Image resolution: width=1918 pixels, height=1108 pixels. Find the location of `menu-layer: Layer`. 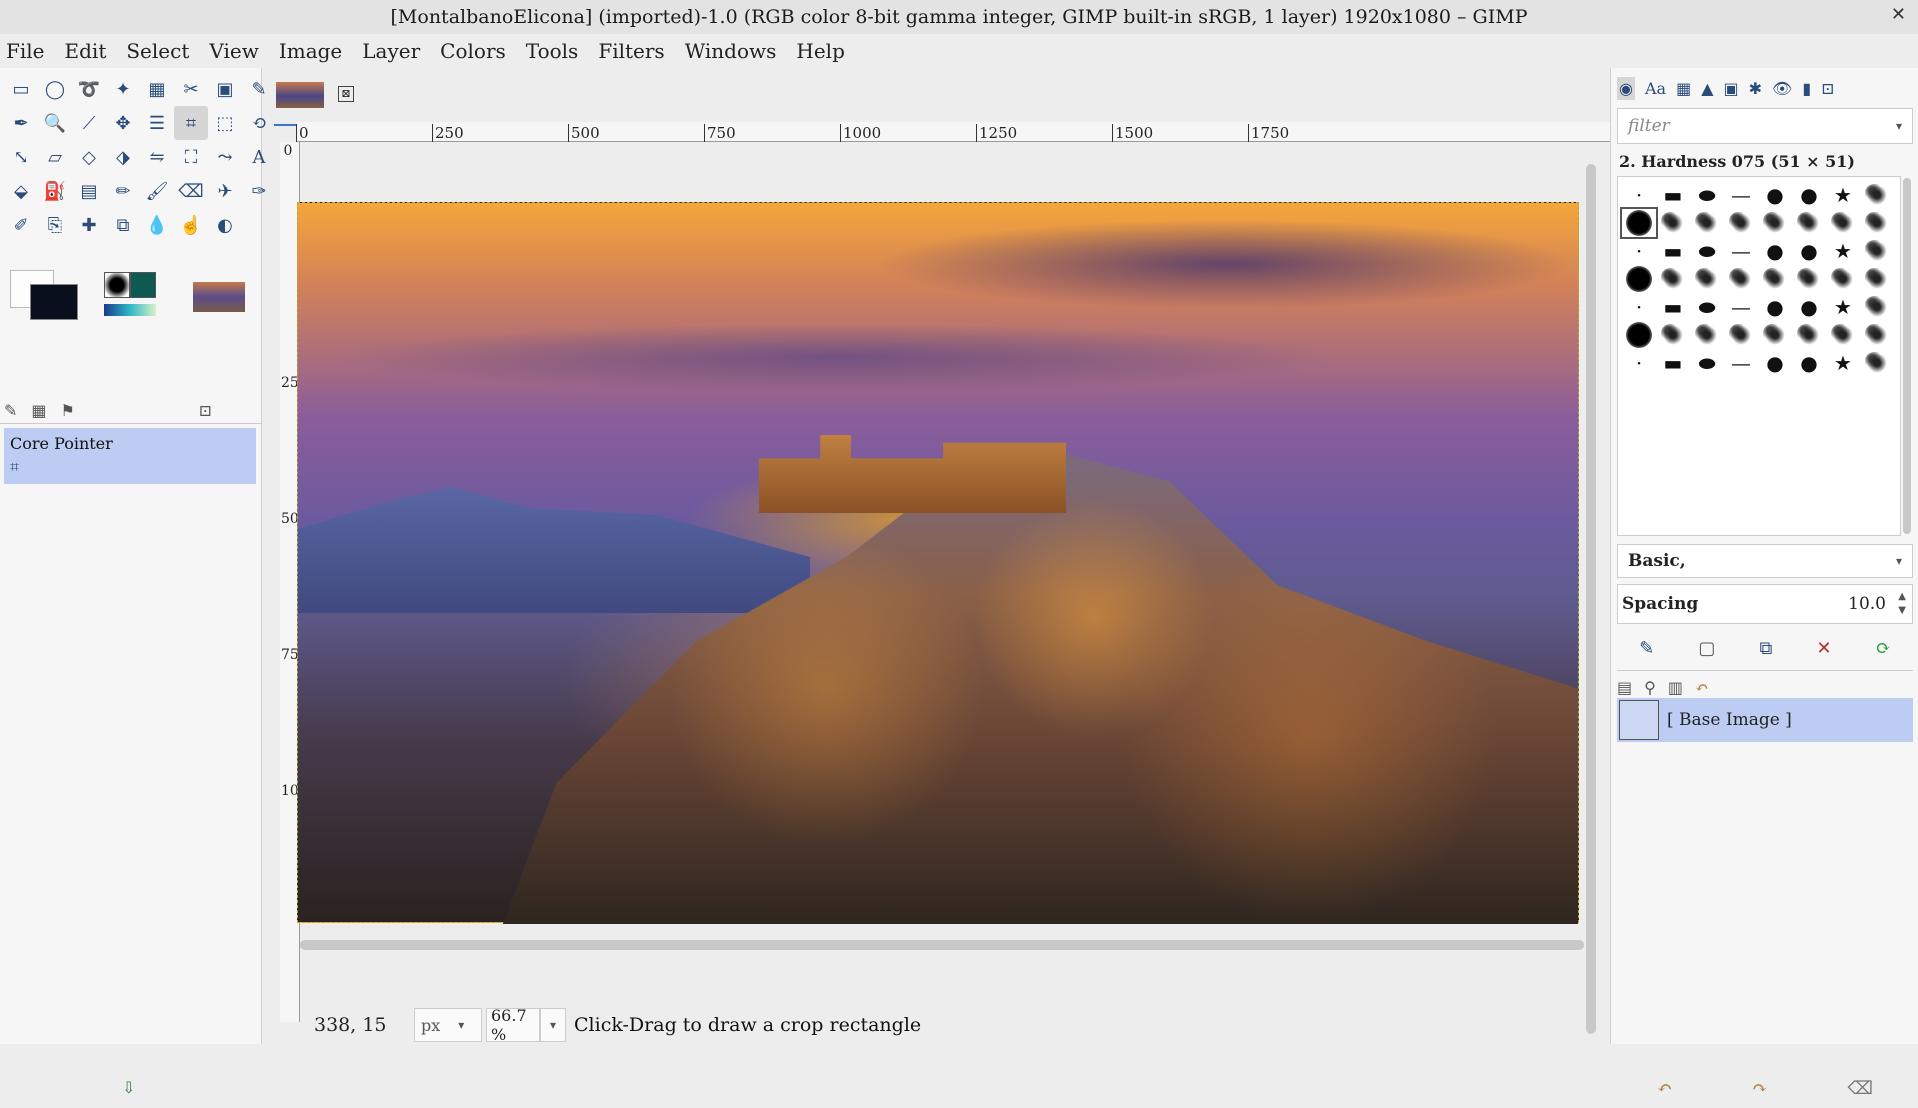

menu-layer: Layer is located at coordinates (391, 51).